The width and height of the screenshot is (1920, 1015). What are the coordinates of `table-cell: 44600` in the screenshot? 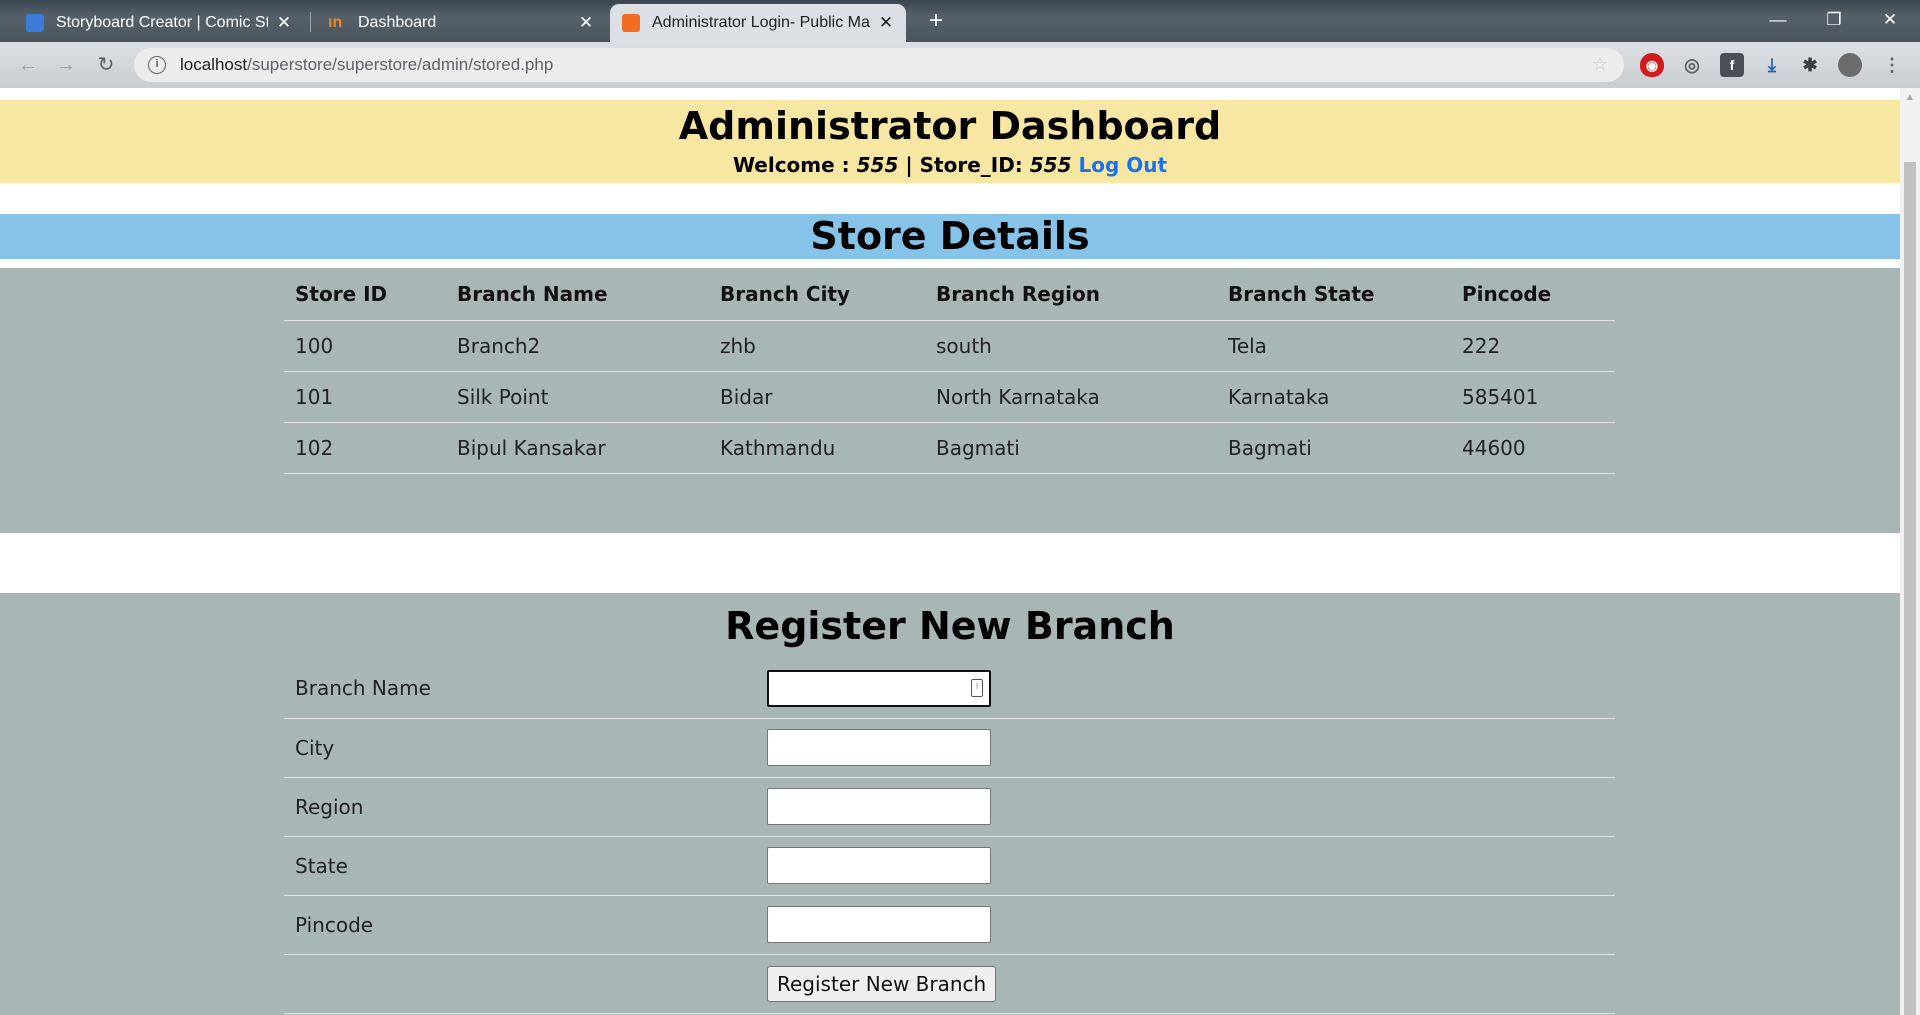 It's located at (1533, 448).